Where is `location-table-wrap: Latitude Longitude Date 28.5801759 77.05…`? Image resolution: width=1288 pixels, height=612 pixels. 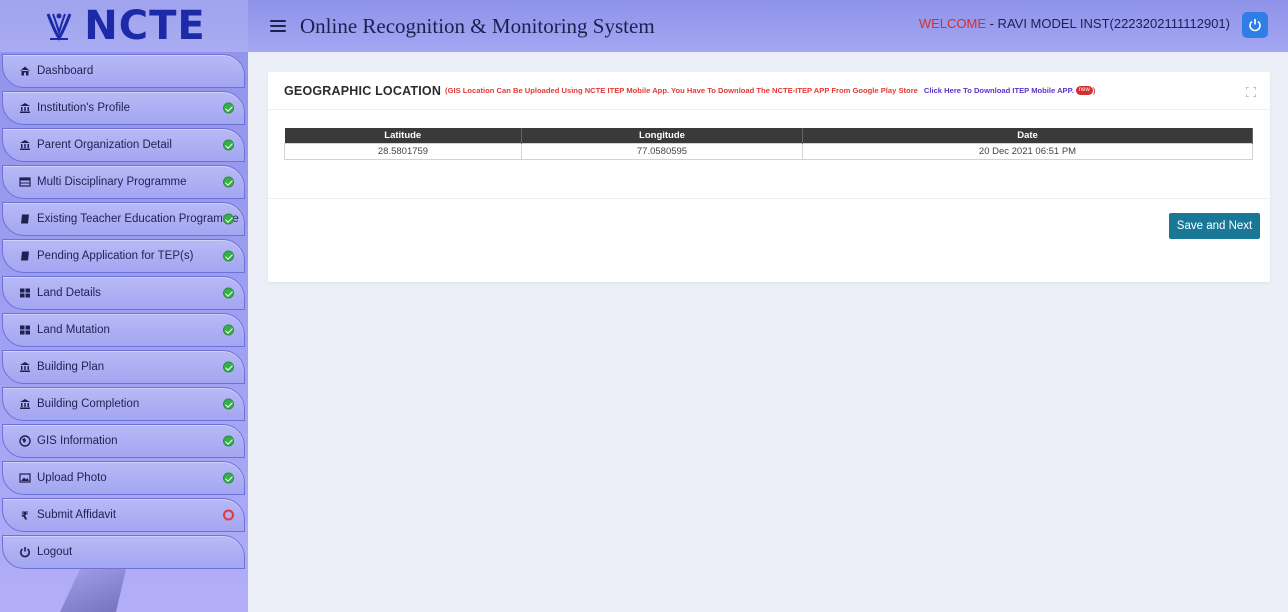 location-table-wrap: Latitude Longitude Date 28.5801759 77.05… is located at coordinates (768, 144).